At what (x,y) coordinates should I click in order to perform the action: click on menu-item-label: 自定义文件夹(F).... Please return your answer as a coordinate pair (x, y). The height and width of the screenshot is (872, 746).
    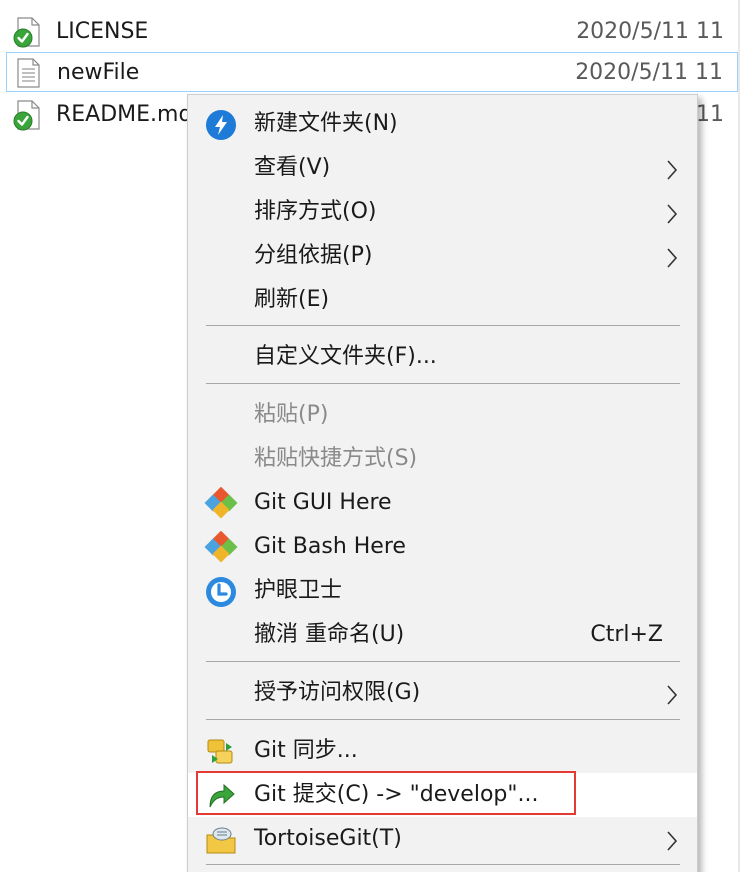
    Looking at the image, I should click on (345, 356).